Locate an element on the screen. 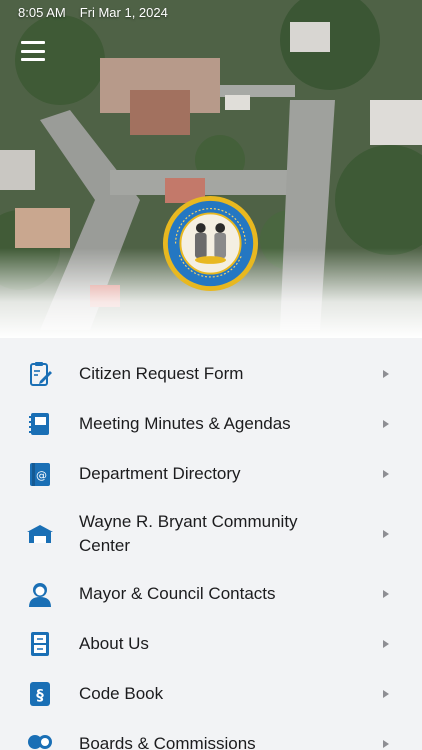 This screenshot has width=422, height=750. status-date: Fri Mar 1, 2024 is located at coordinates (123, 12).